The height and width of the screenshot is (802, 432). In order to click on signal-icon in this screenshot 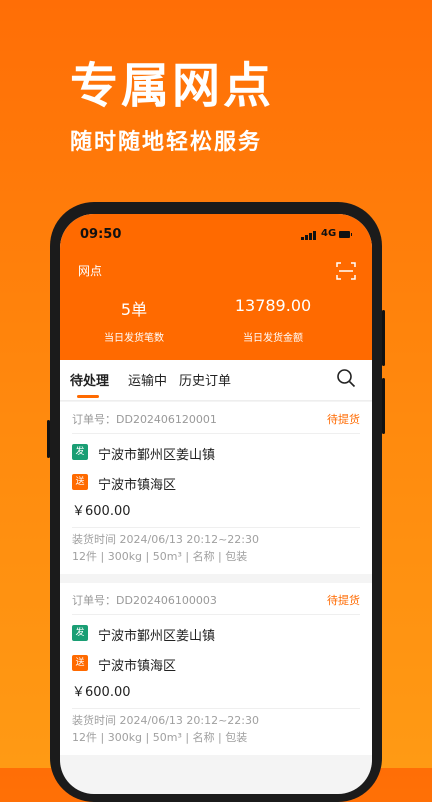, I will do `click(309, 235)`.